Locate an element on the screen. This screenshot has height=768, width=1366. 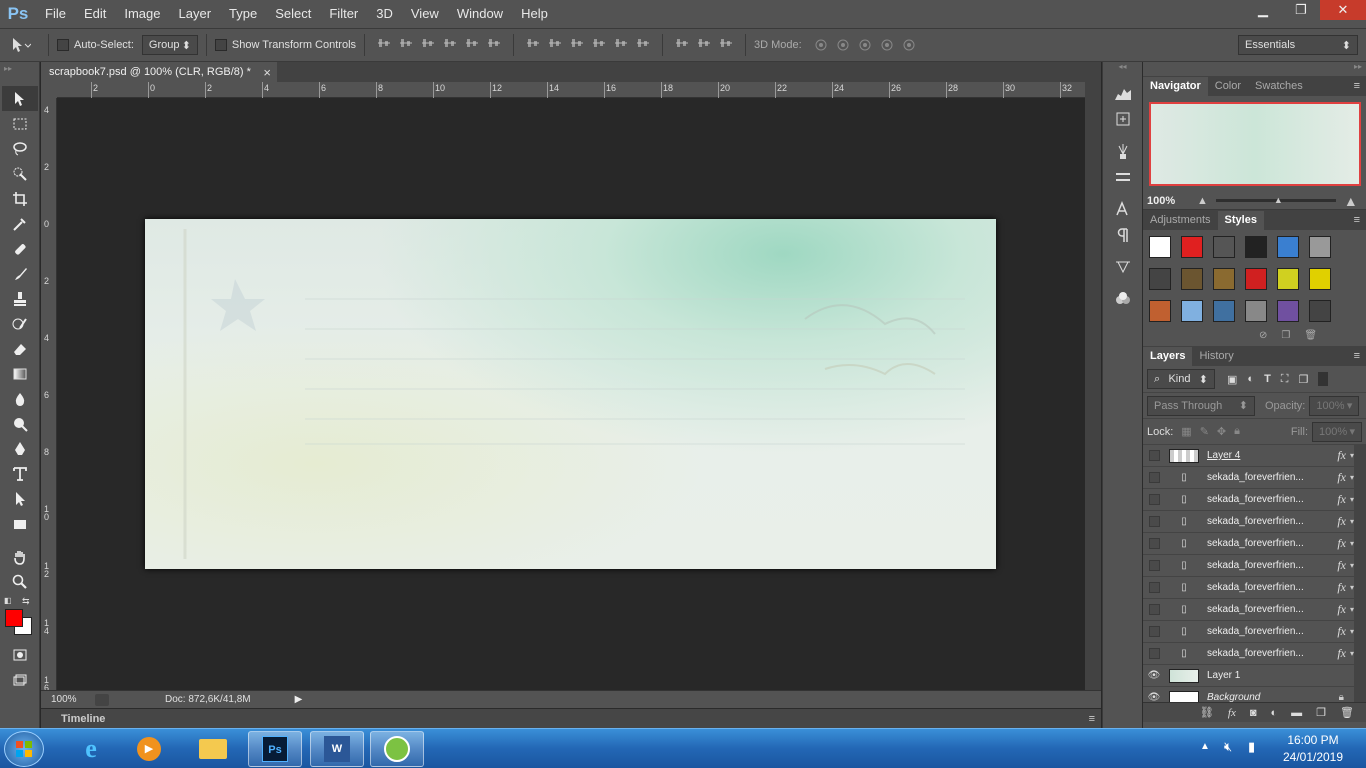
styles-footer-icons: ⊘❐🗑︎ is located at coordinates (1295, 335).